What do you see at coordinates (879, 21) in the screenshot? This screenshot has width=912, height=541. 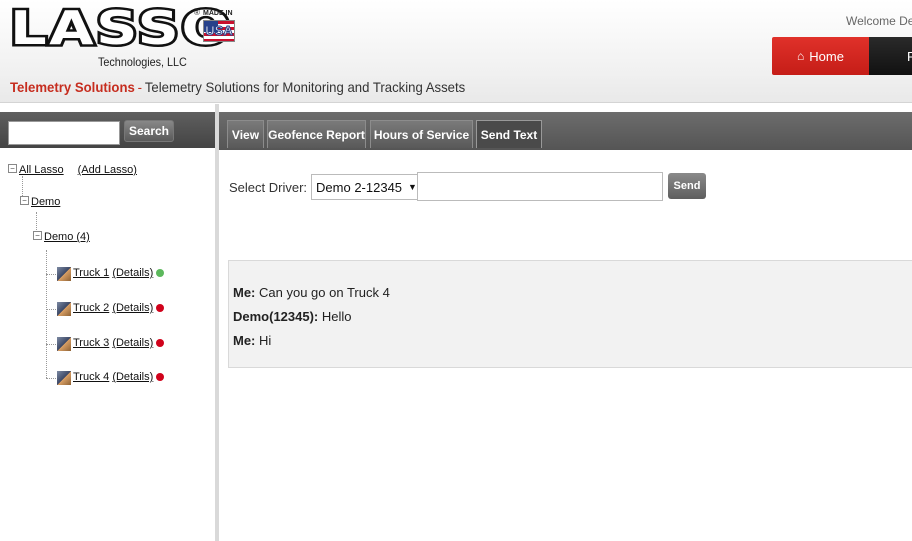 I see `welcome-text: Welcome Der` at bounding box center [879, 21].